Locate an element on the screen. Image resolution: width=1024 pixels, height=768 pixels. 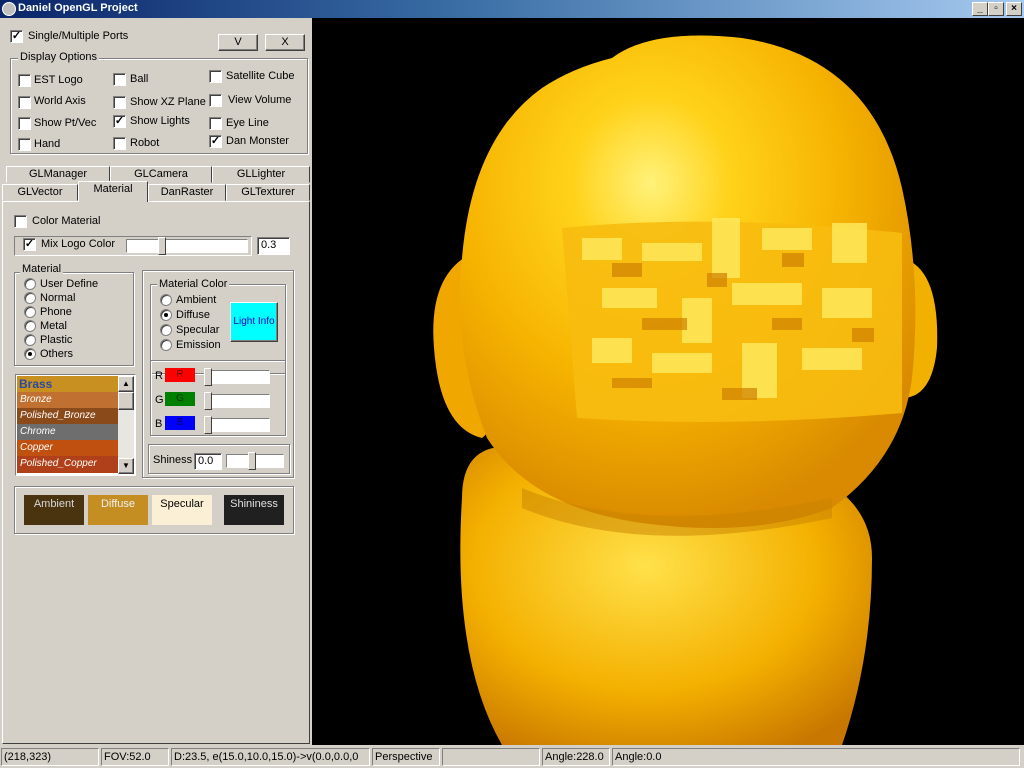
status-empty is located at coordinates (491, 757).